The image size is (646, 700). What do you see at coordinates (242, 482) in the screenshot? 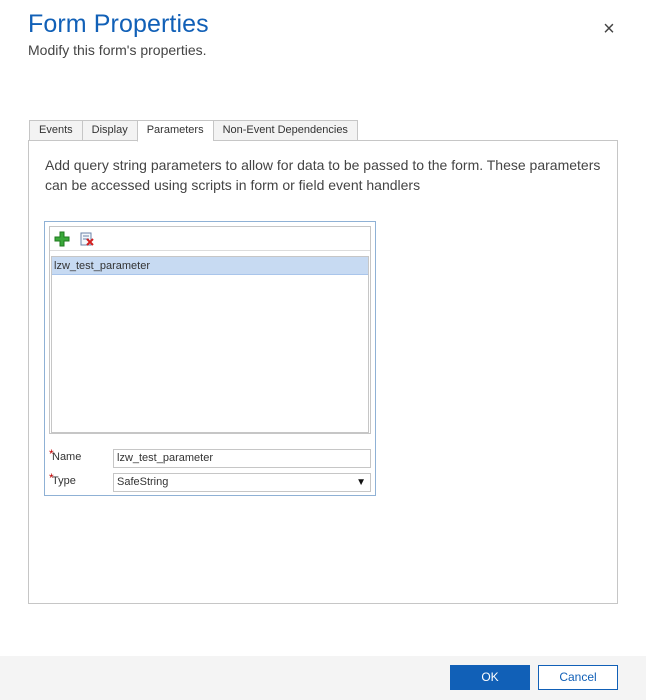
I see `type-select: SafeString ▼` at bounding box center [242, 482].